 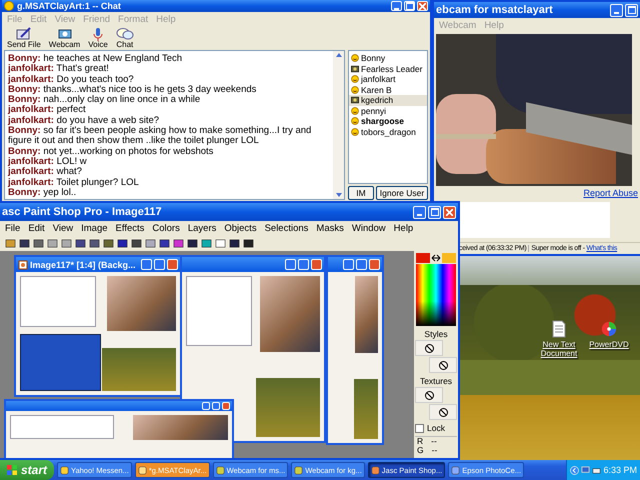 I want to click on window-title: asc Paint Shop Pro - Image117, so click(x=82, y=212).